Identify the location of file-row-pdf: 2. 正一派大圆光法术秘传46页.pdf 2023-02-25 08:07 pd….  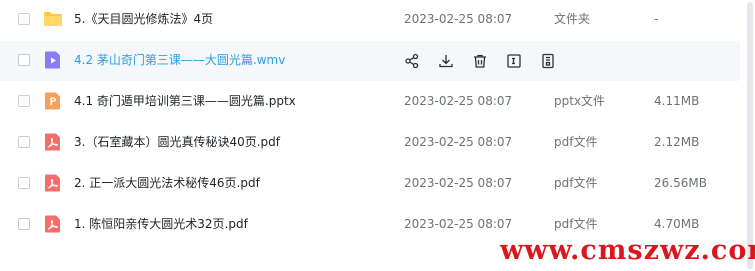
(370, 184).